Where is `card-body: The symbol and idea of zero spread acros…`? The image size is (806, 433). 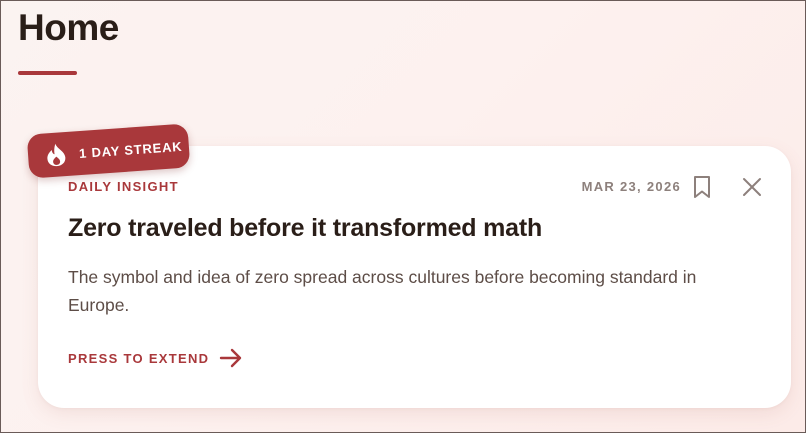
card-body: The symbol and idea of zero spread acros… is located at coordinates (382, 291).